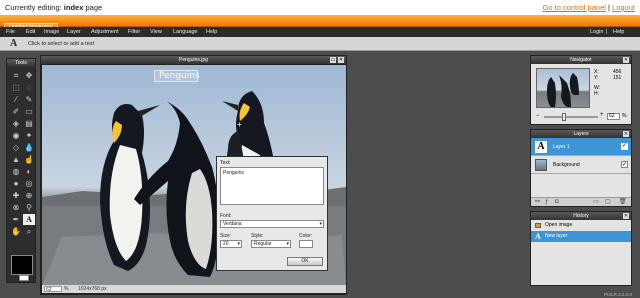  I want to click on bloat-icon: ⊕, so click(29, 195).